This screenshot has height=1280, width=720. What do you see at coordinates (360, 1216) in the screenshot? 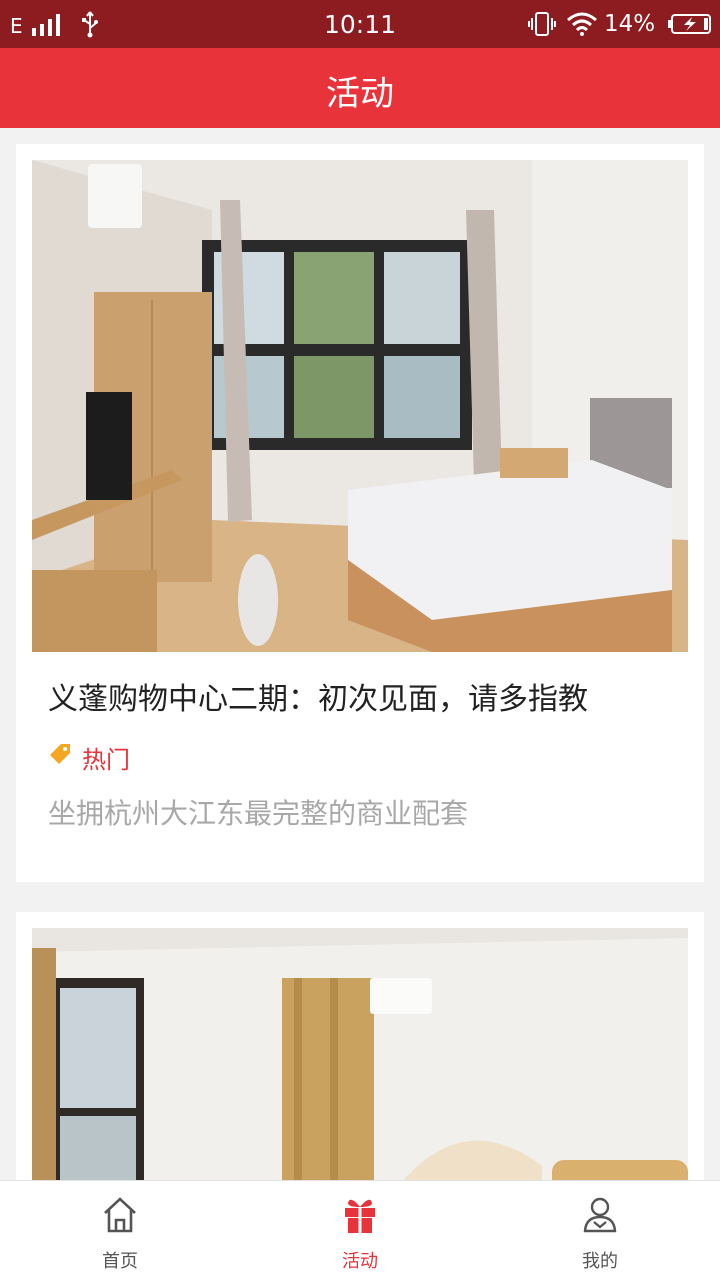
I see `gift-icon` at bounding box center [360, 1216].